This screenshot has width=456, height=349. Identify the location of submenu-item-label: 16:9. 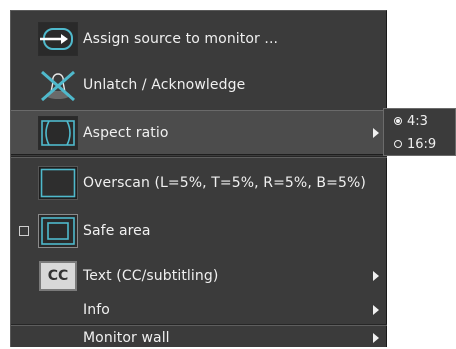
(422, 144).